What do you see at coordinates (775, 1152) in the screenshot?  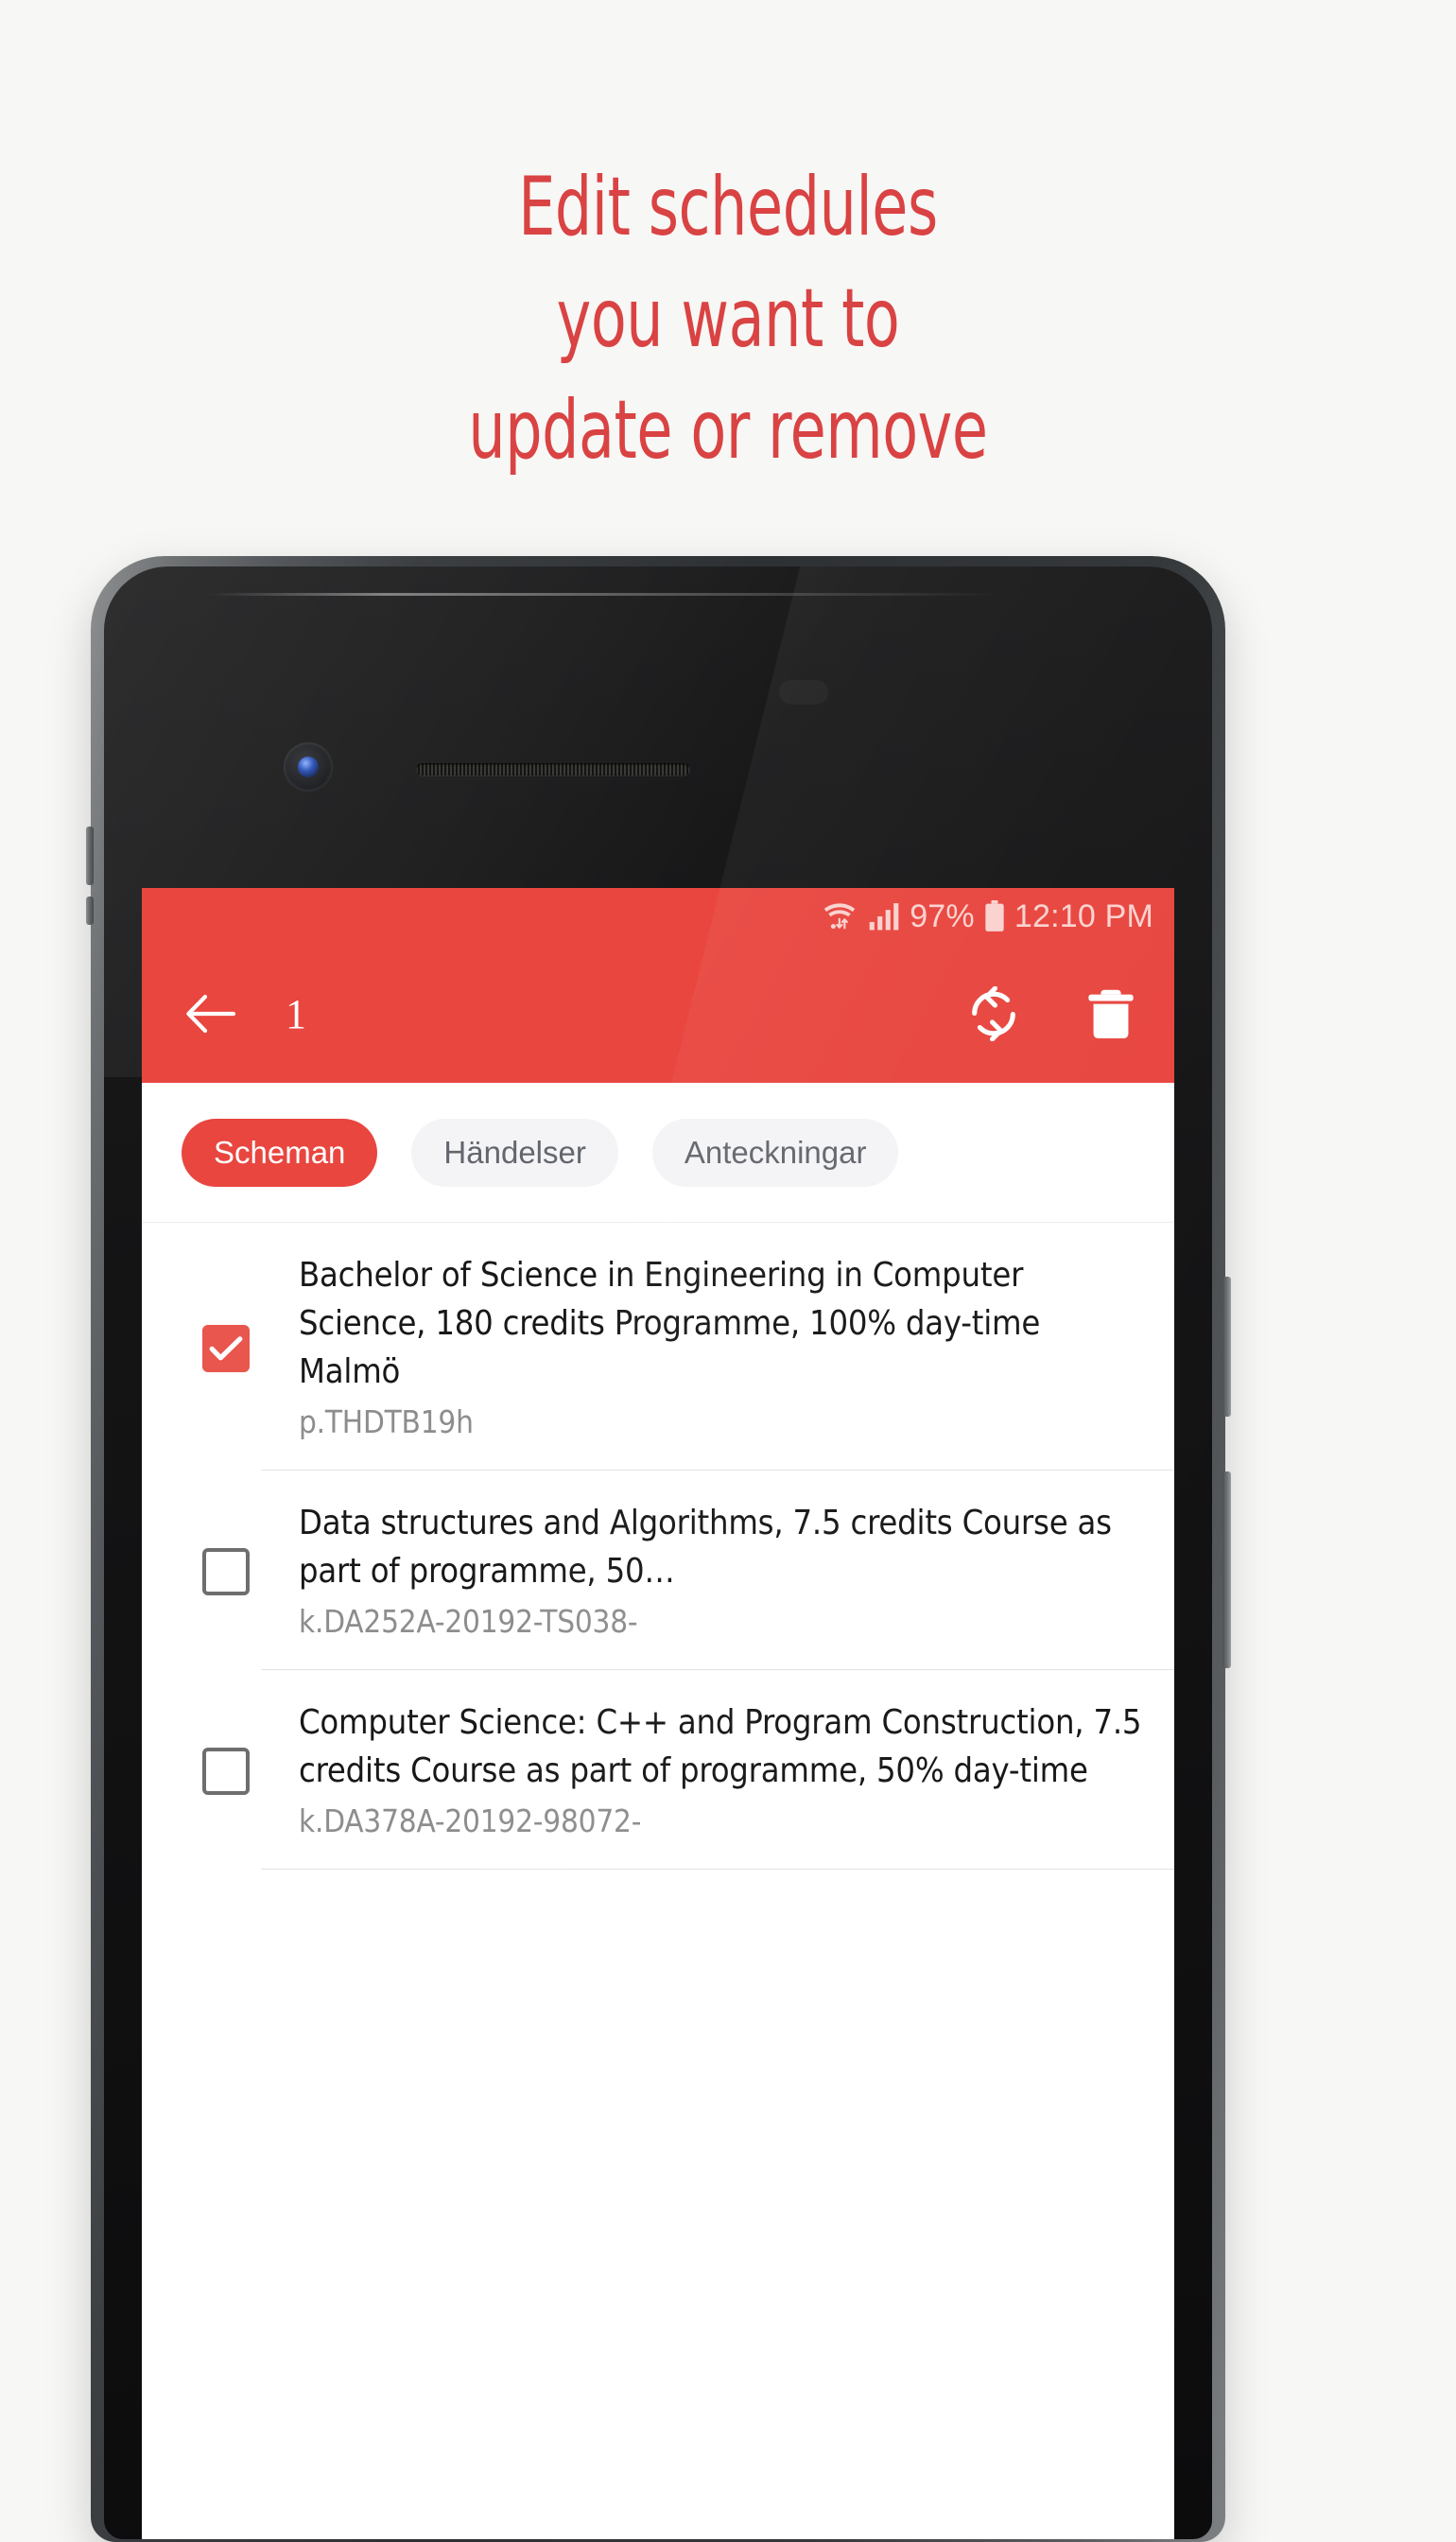 I see `tab-anteckningar: Anteckningar` at bounding box center [775, 1152].